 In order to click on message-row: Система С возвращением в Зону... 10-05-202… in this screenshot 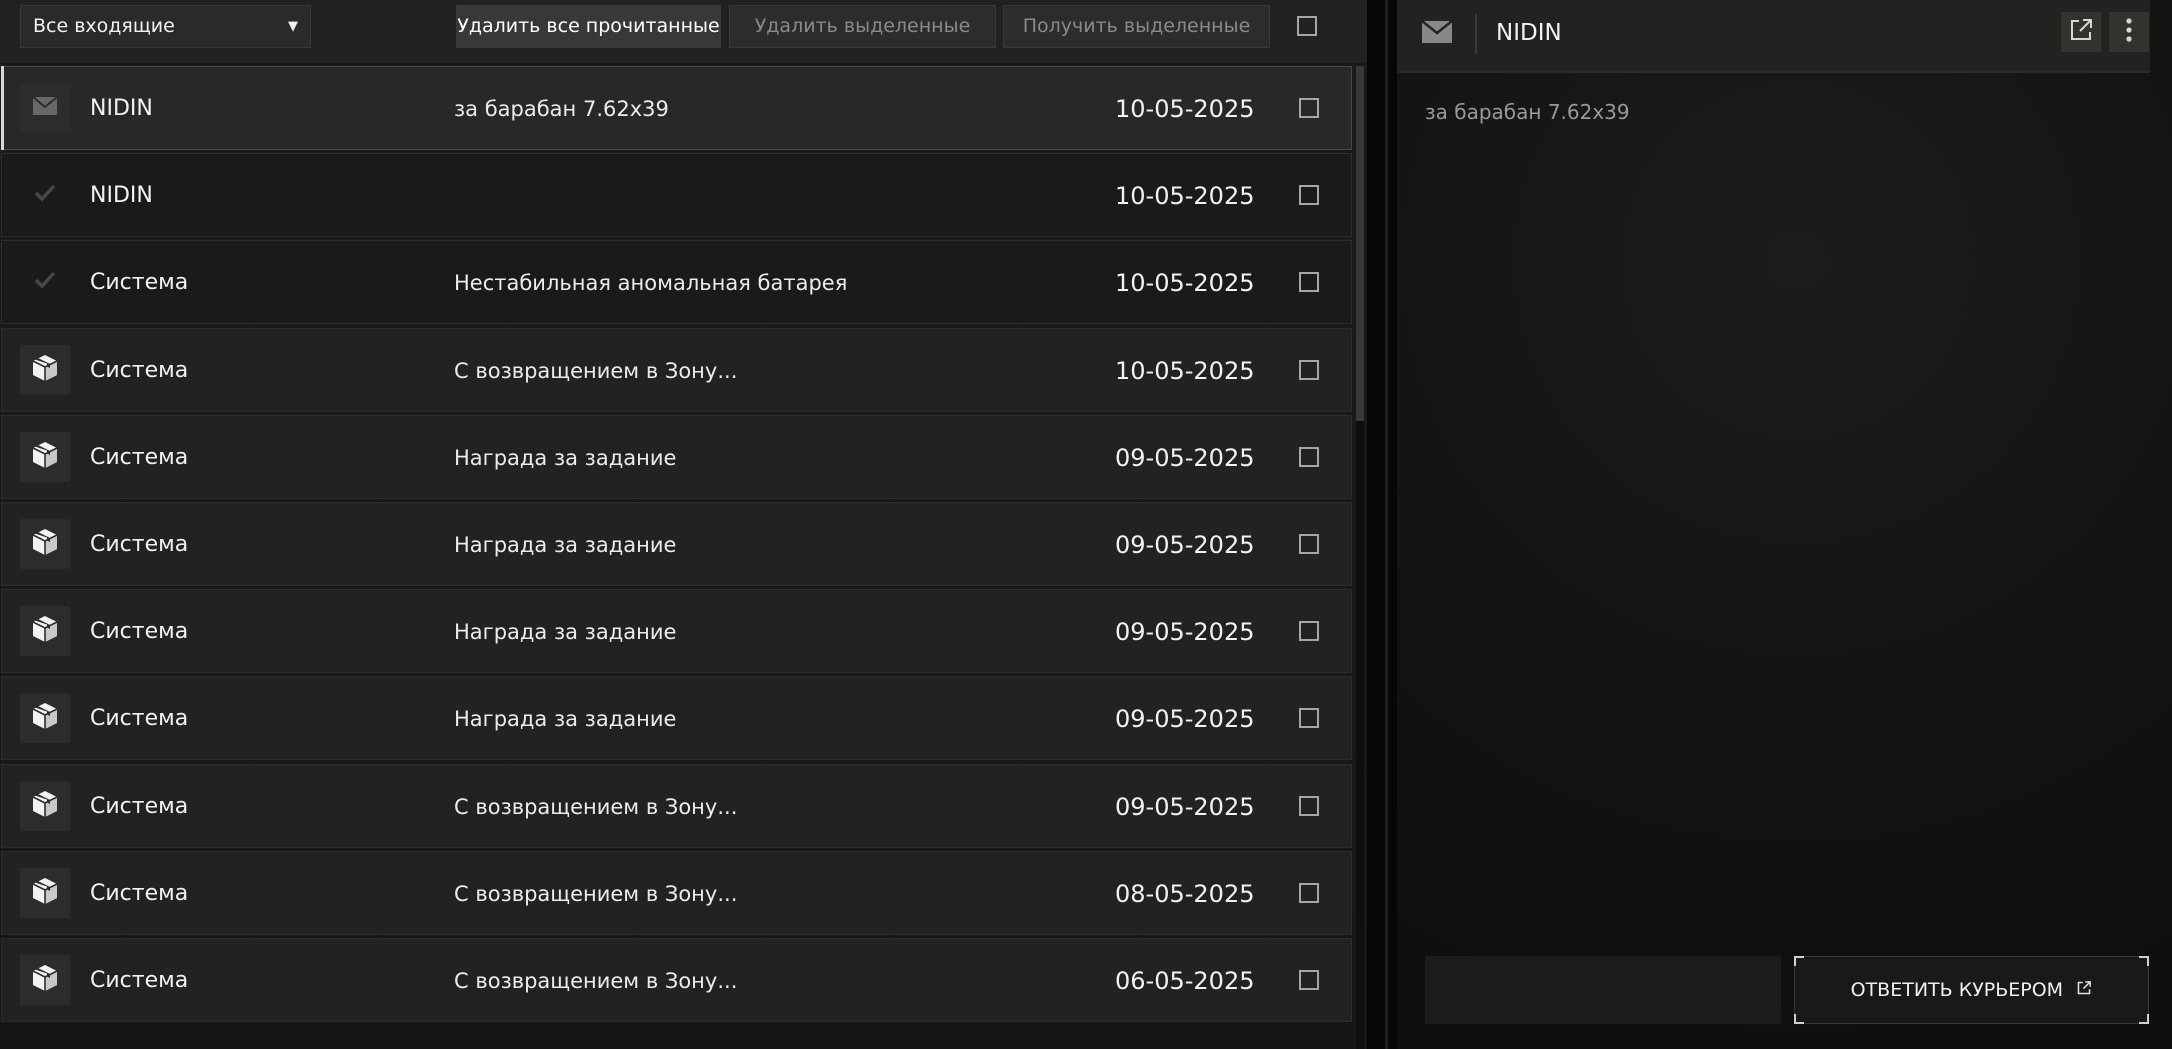, I will do `click(676, 370)`.